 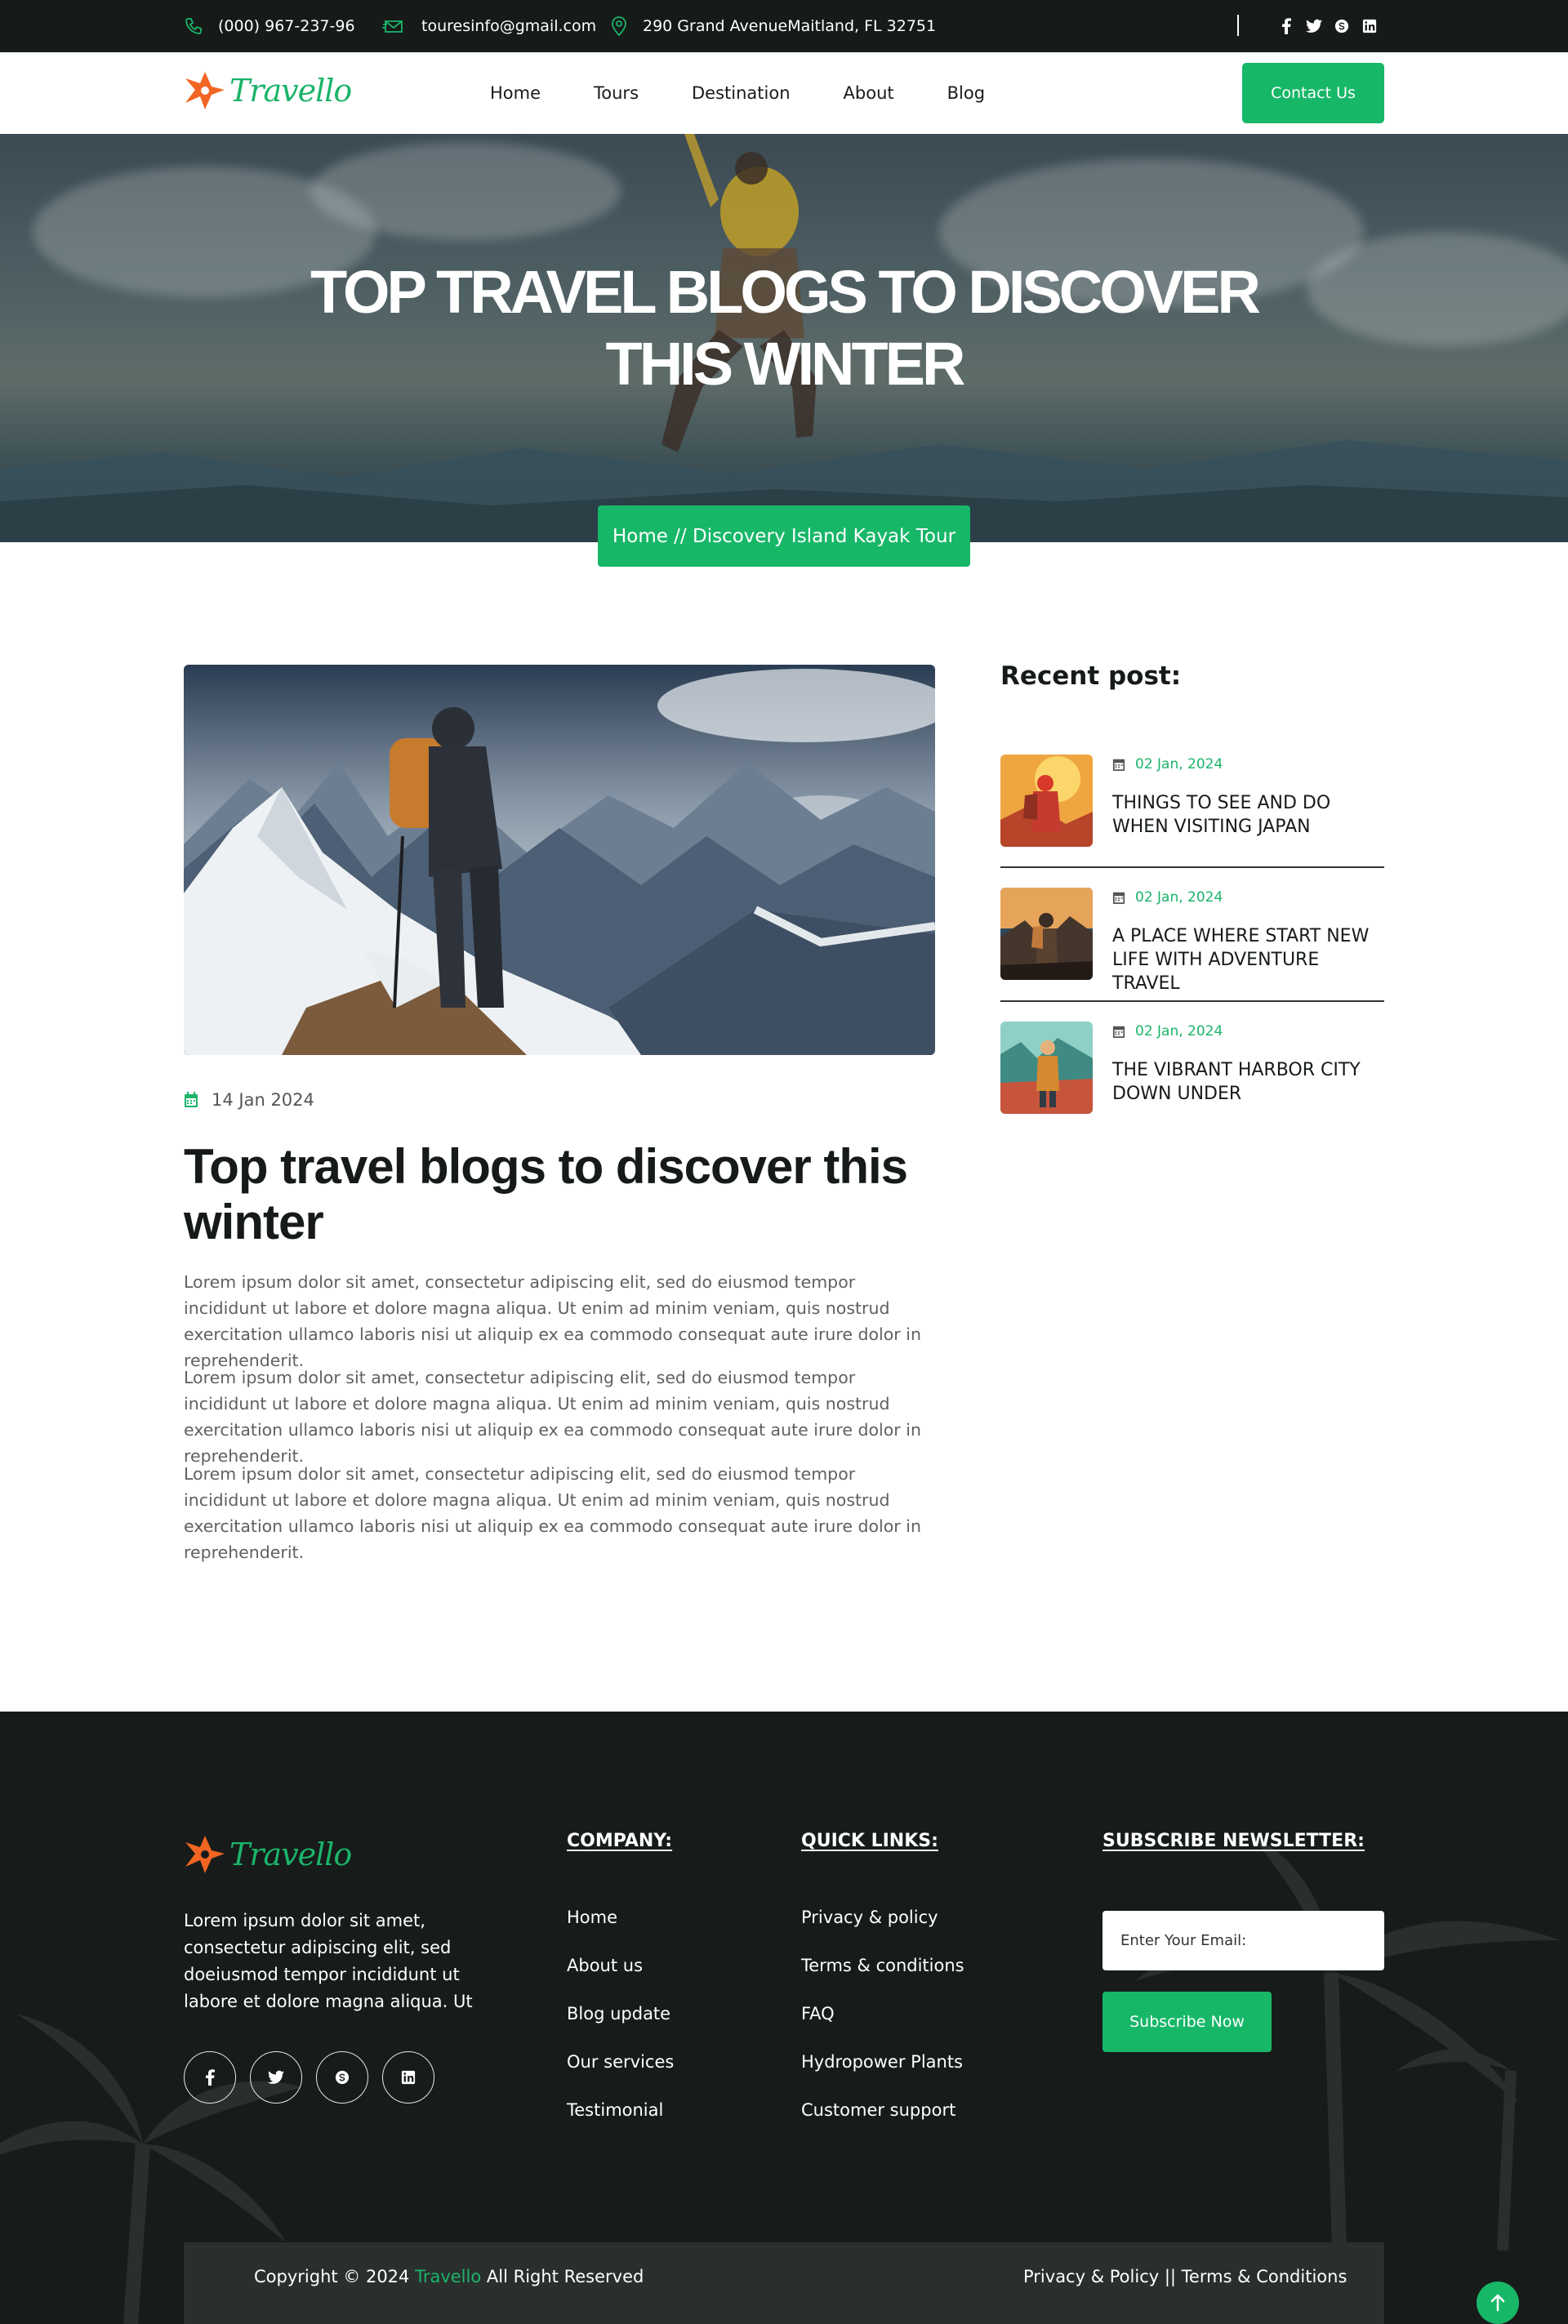 I want to click on post-date: 14 Jan 2024, so click(x=249, y=1100).